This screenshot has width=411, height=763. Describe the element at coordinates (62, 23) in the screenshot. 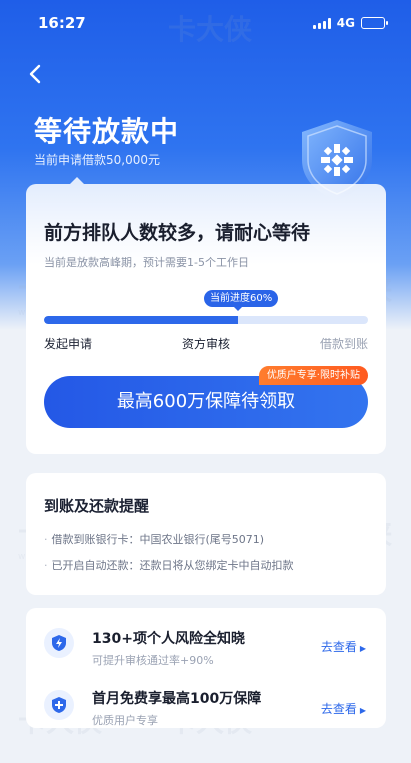

I see `status-time: 16:27` at that location.